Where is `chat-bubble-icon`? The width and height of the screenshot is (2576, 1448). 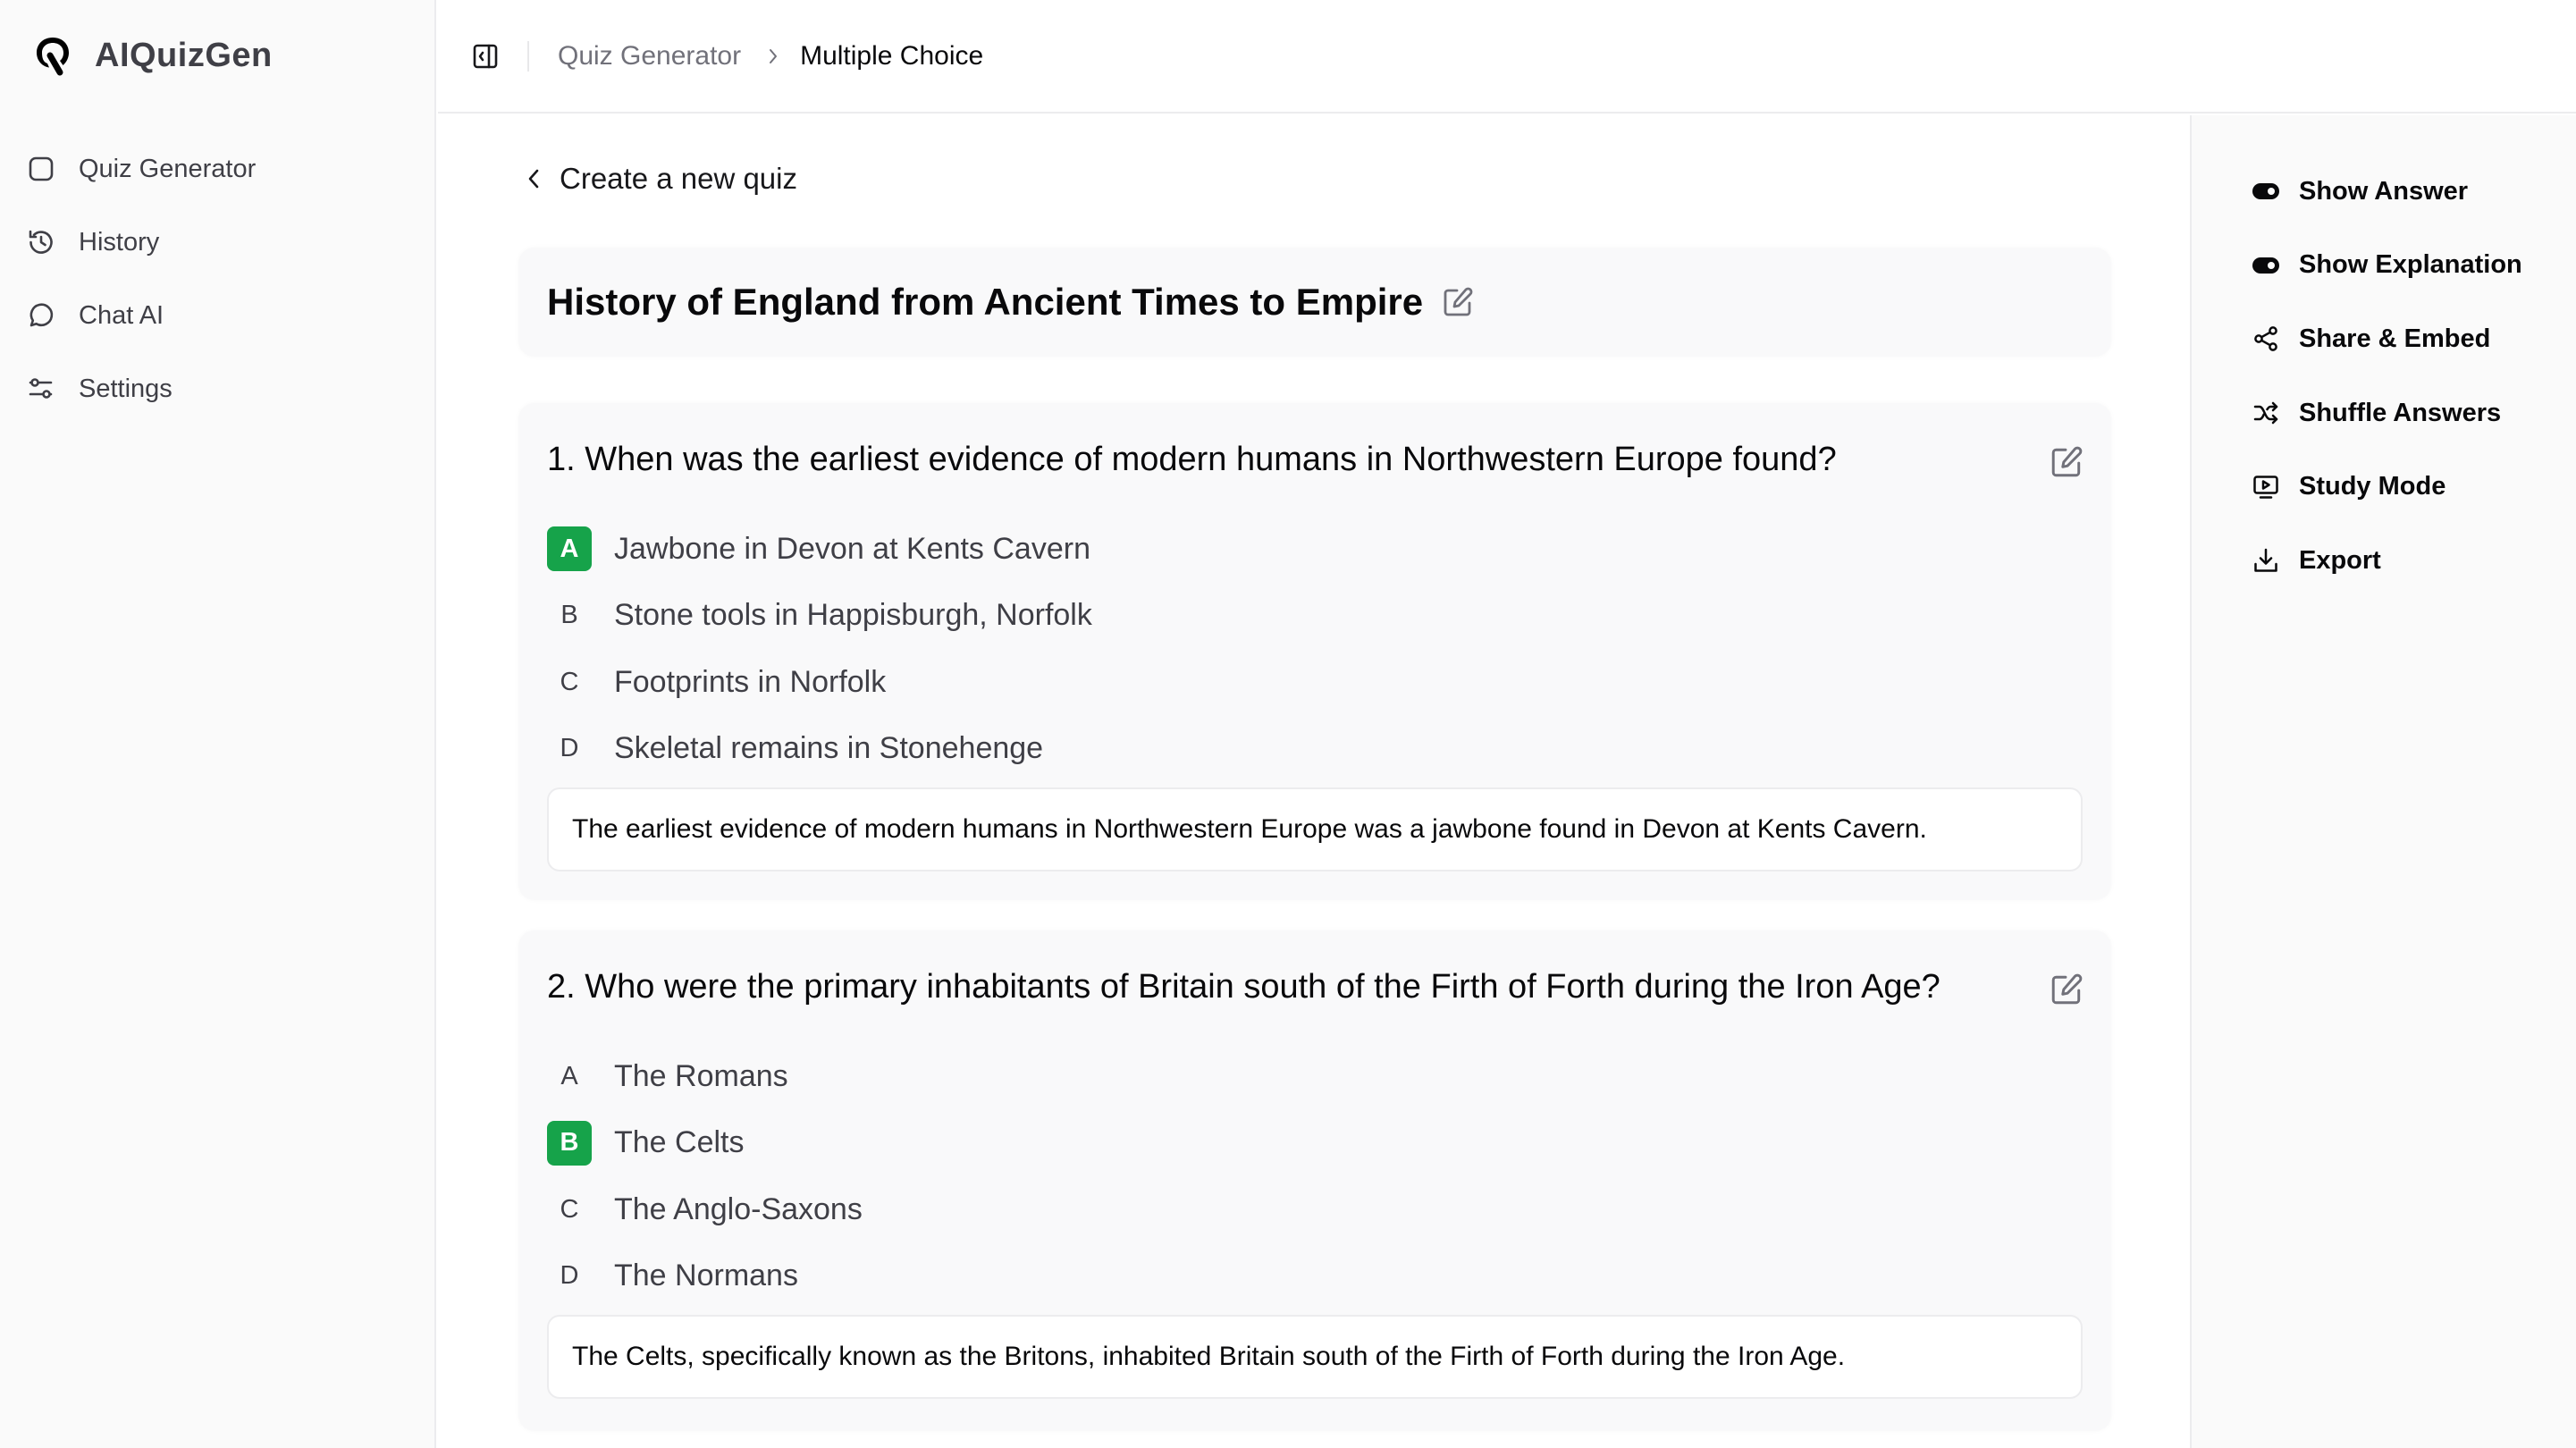 chat-bubble-icon is located at coordinates (41, 315).